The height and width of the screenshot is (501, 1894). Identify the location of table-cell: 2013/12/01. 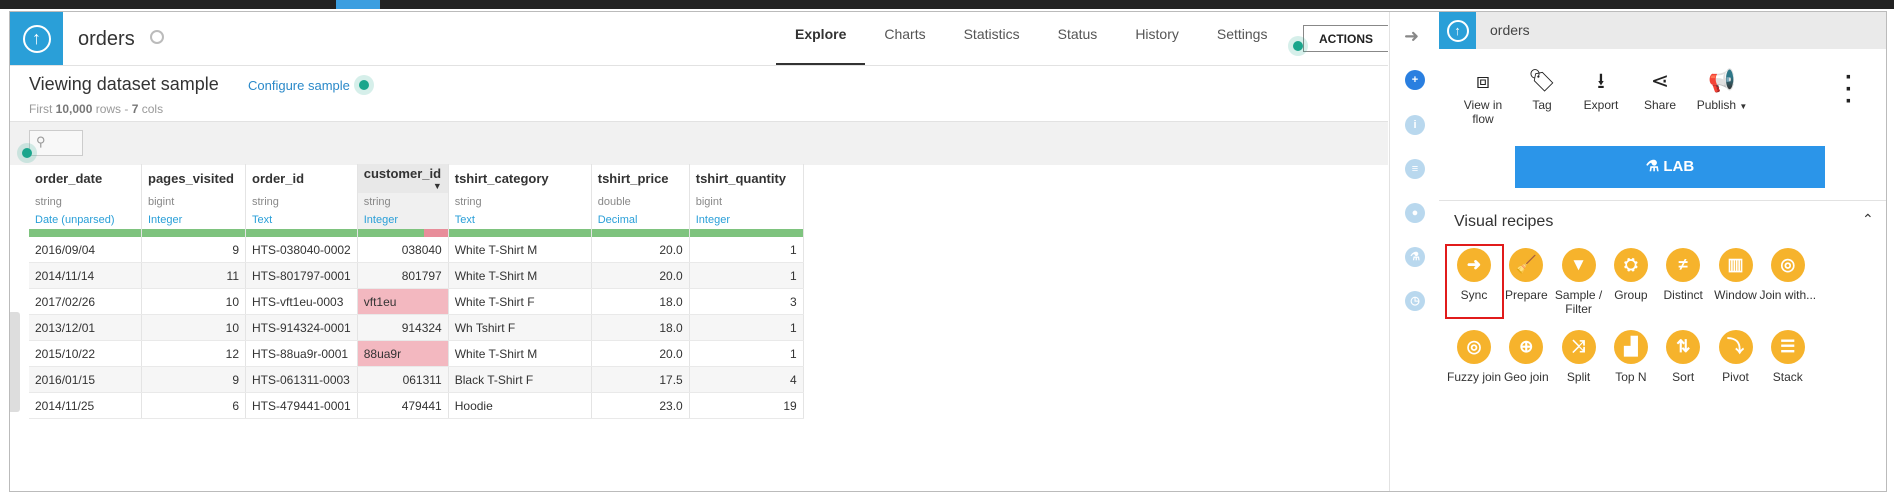
(85, 327).